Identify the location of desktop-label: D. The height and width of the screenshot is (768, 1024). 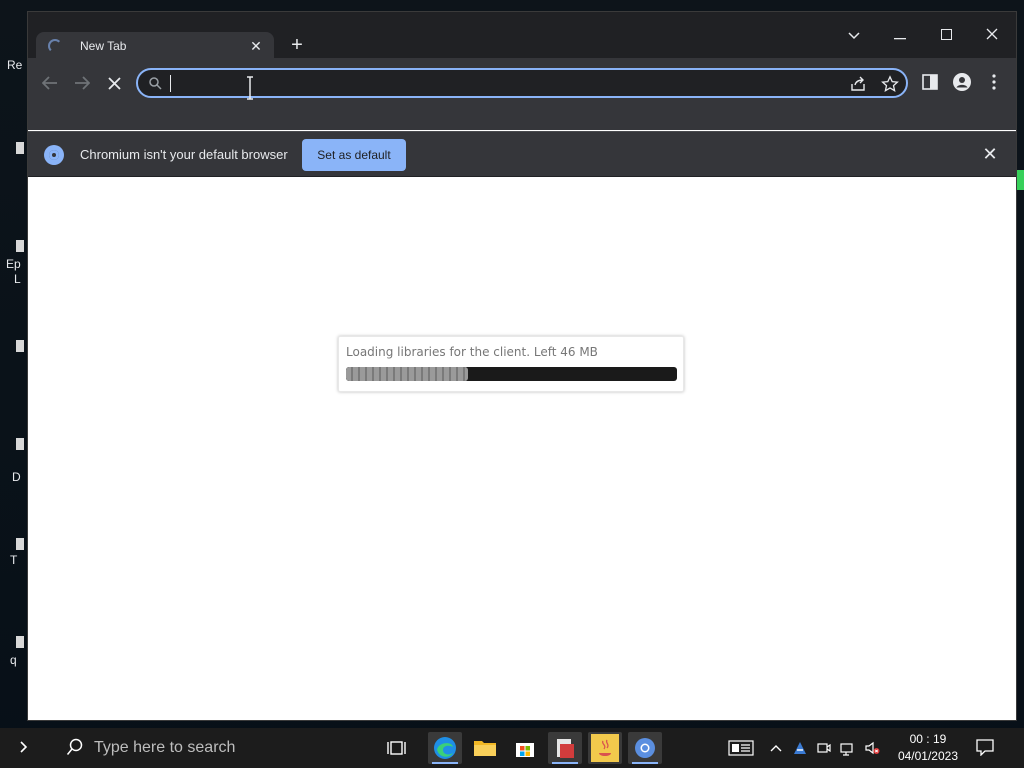
(16, 477).